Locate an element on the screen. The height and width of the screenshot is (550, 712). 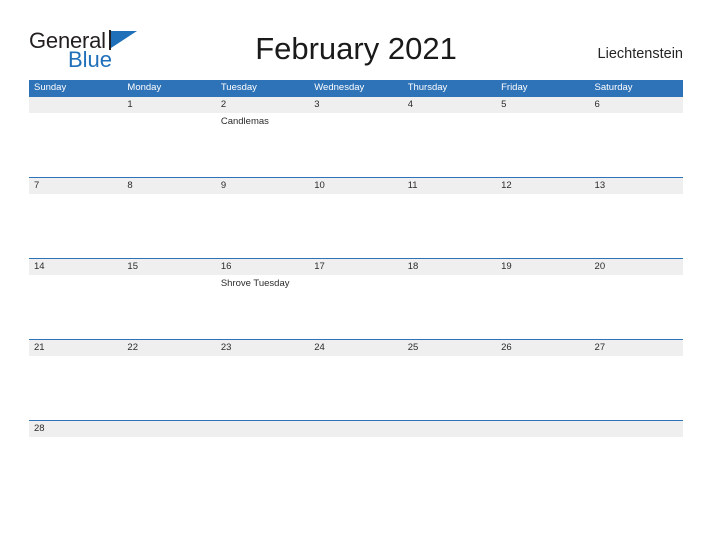
day-number: 24 is located at coordinates (319, 347).